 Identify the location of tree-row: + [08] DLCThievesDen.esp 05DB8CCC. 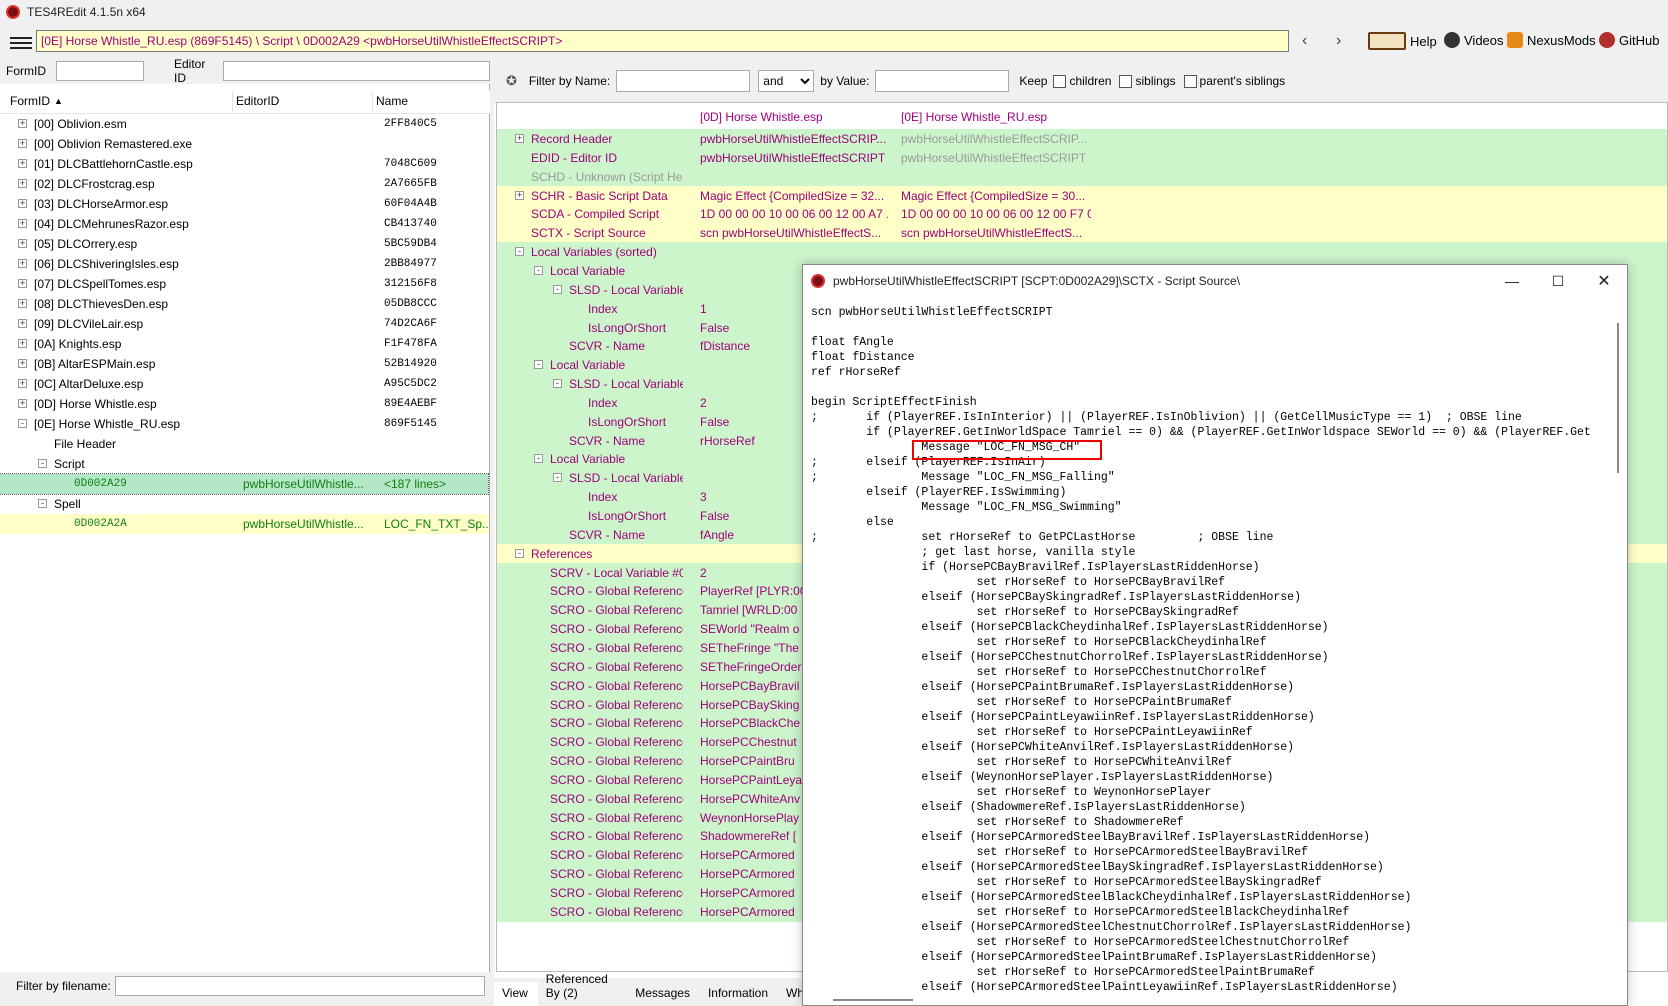
(244, 304).